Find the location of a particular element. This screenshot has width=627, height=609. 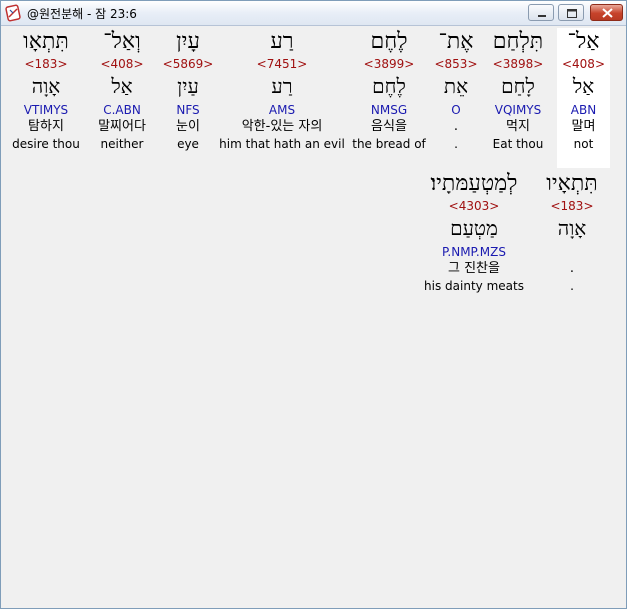

hebrew-word: לֶחֶם is located at coordinates (389, 41).